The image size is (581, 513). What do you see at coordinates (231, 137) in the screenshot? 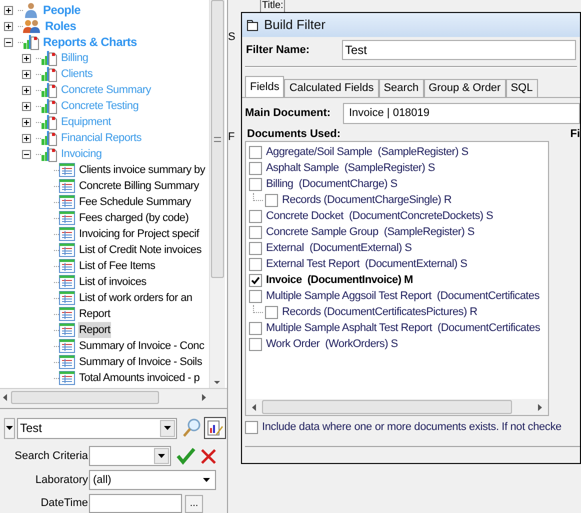
I see `background-label: F` at bounding box center [231, 137].